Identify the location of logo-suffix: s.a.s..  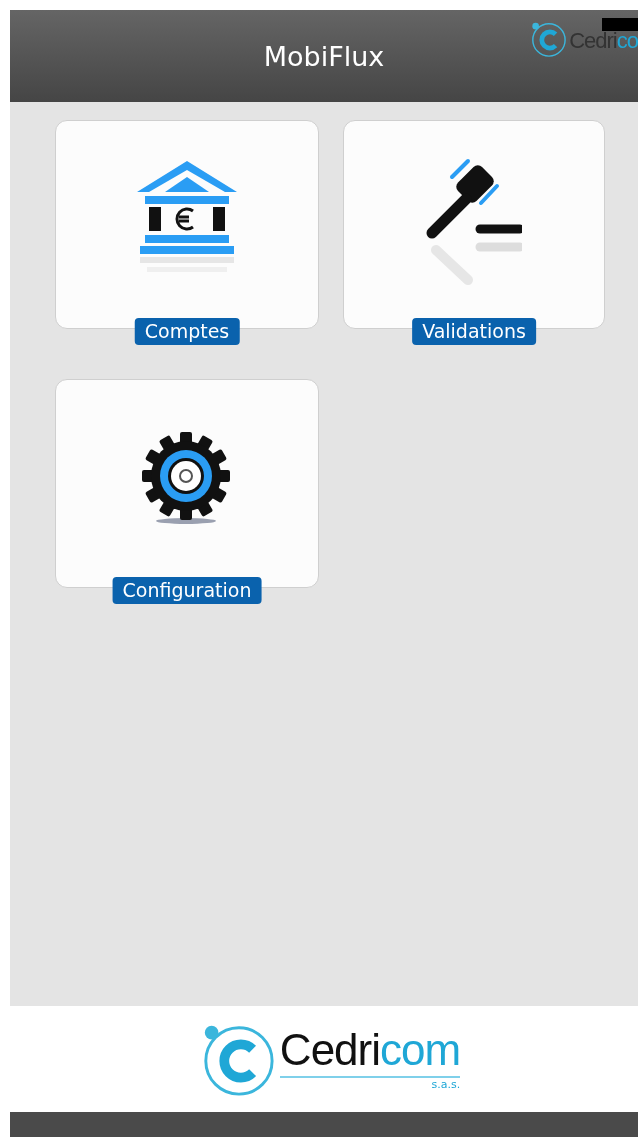
(446, 1084).